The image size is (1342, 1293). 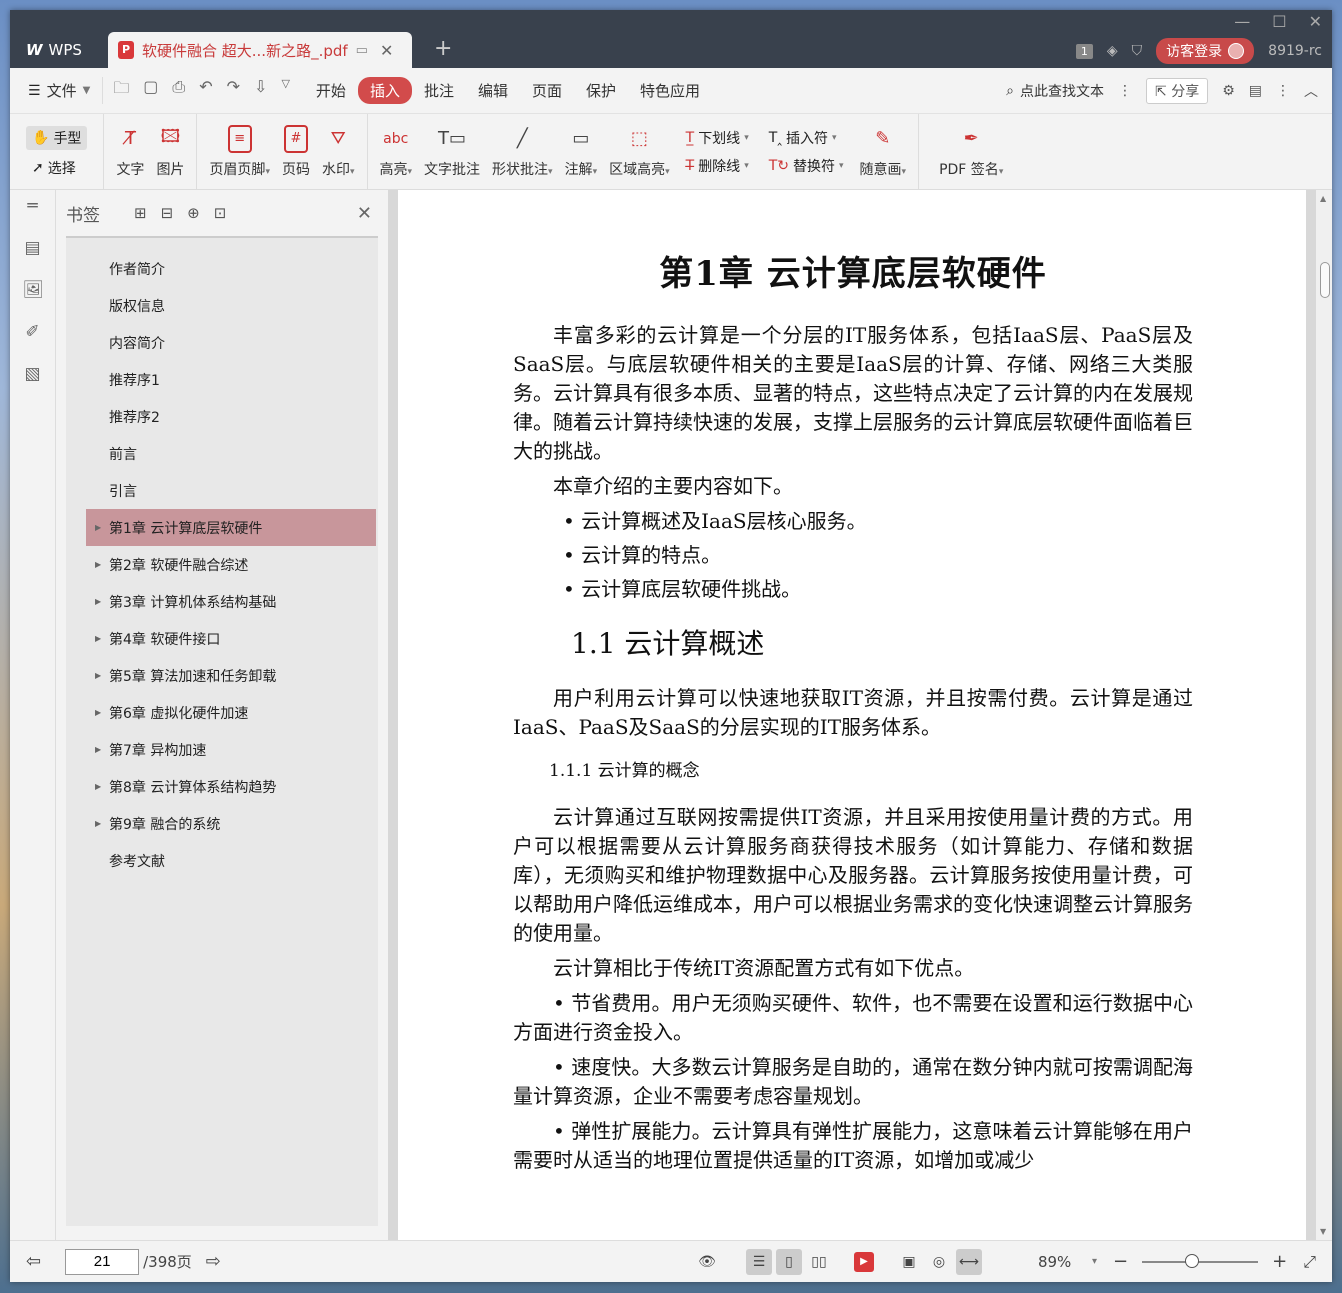 What do you see at coordinates (231, 305) in the screenshot?
I see `bookmark-item: 版权信息` at bounding box center [231, 305].